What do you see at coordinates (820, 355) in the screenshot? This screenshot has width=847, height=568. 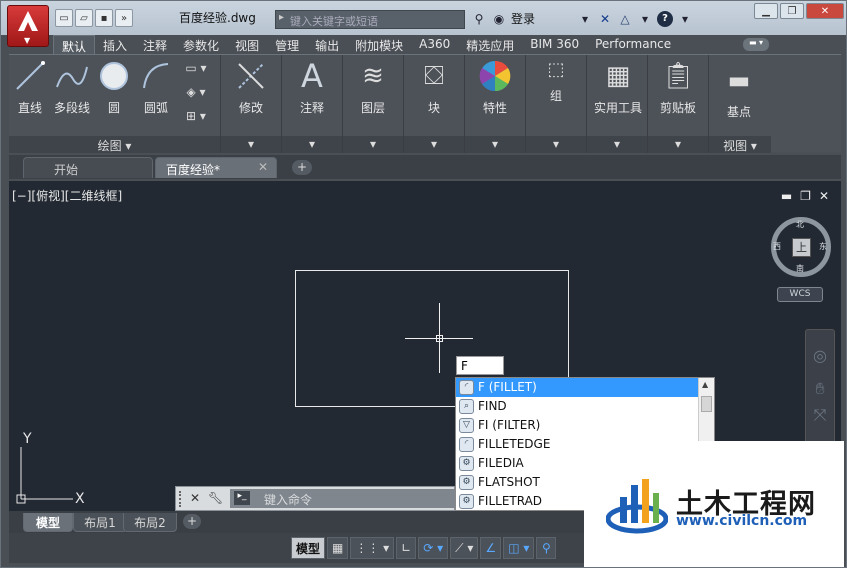 I see `steering-wheel-icon: ◎` at bounding box center [820, 355].